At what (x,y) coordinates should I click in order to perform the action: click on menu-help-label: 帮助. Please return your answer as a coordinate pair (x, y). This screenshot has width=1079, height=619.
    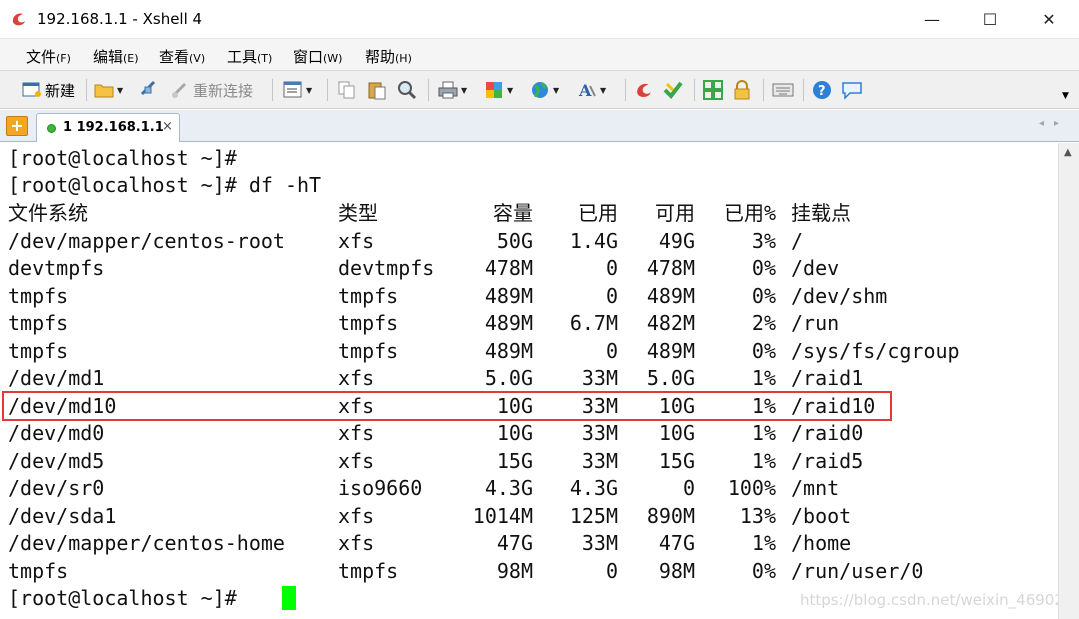
    Looking at the image, I should click on (380, 57).